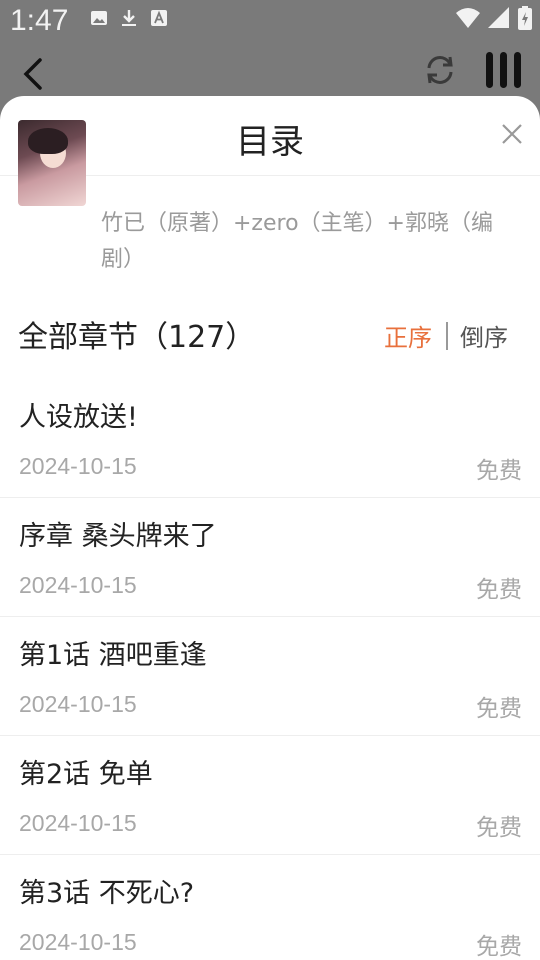 Image resolution: width=540 pixels, height=960 pixels. I want to click on sort-ascending-button: 正序, so click(408, 335).